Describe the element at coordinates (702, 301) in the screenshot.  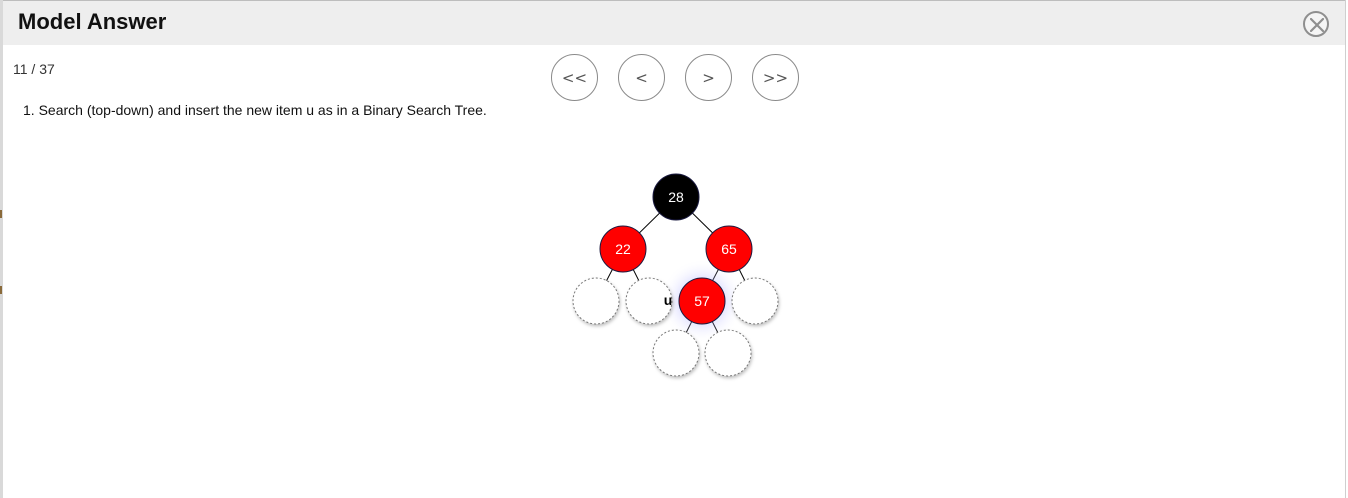
I see `node-label: 57` at that location.